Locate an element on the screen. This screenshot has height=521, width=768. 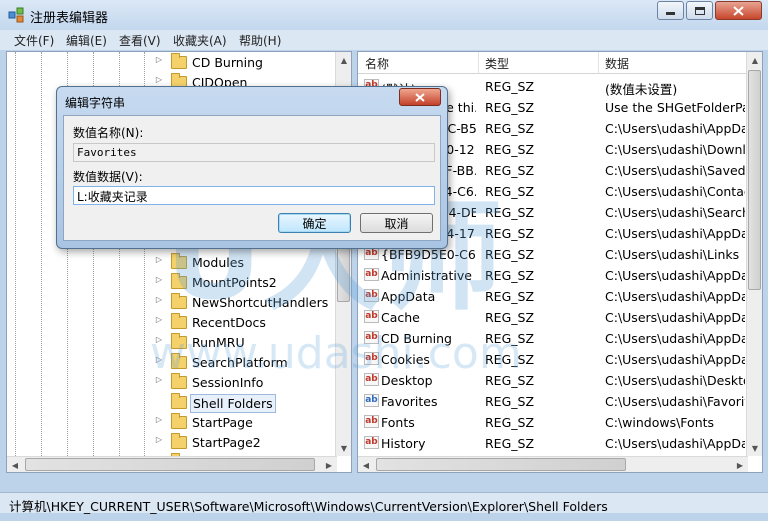
ok-button: 确定 is located at coordinates (314, 223).